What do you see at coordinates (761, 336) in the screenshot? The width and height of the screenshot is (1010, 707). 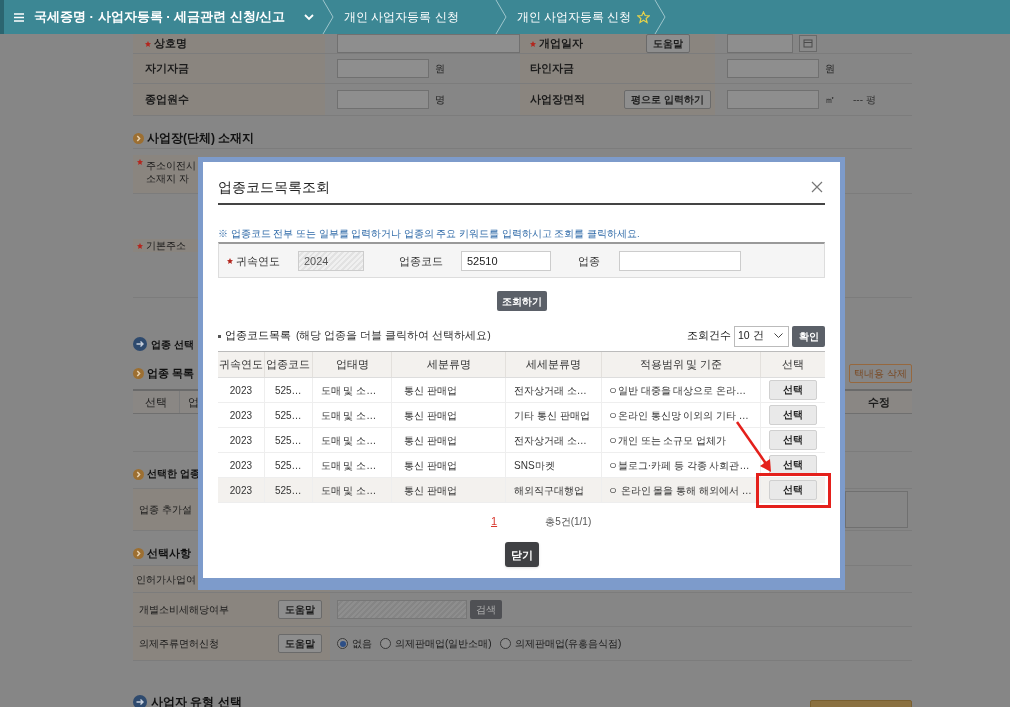 I see `count-select: 10 건` at bounding box center [761, 336].